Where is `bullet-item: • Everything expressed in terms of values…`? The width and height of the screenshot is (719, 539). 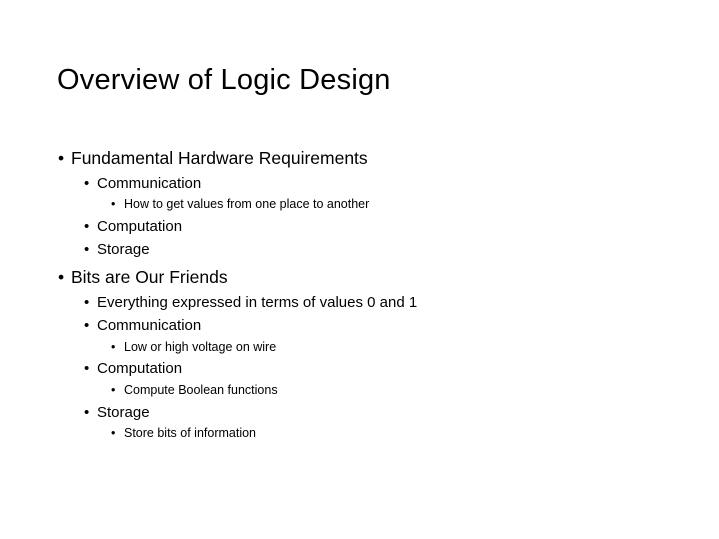 bullet-item: • Everything expressed in terms of values… is located at coordinates (250, 302).